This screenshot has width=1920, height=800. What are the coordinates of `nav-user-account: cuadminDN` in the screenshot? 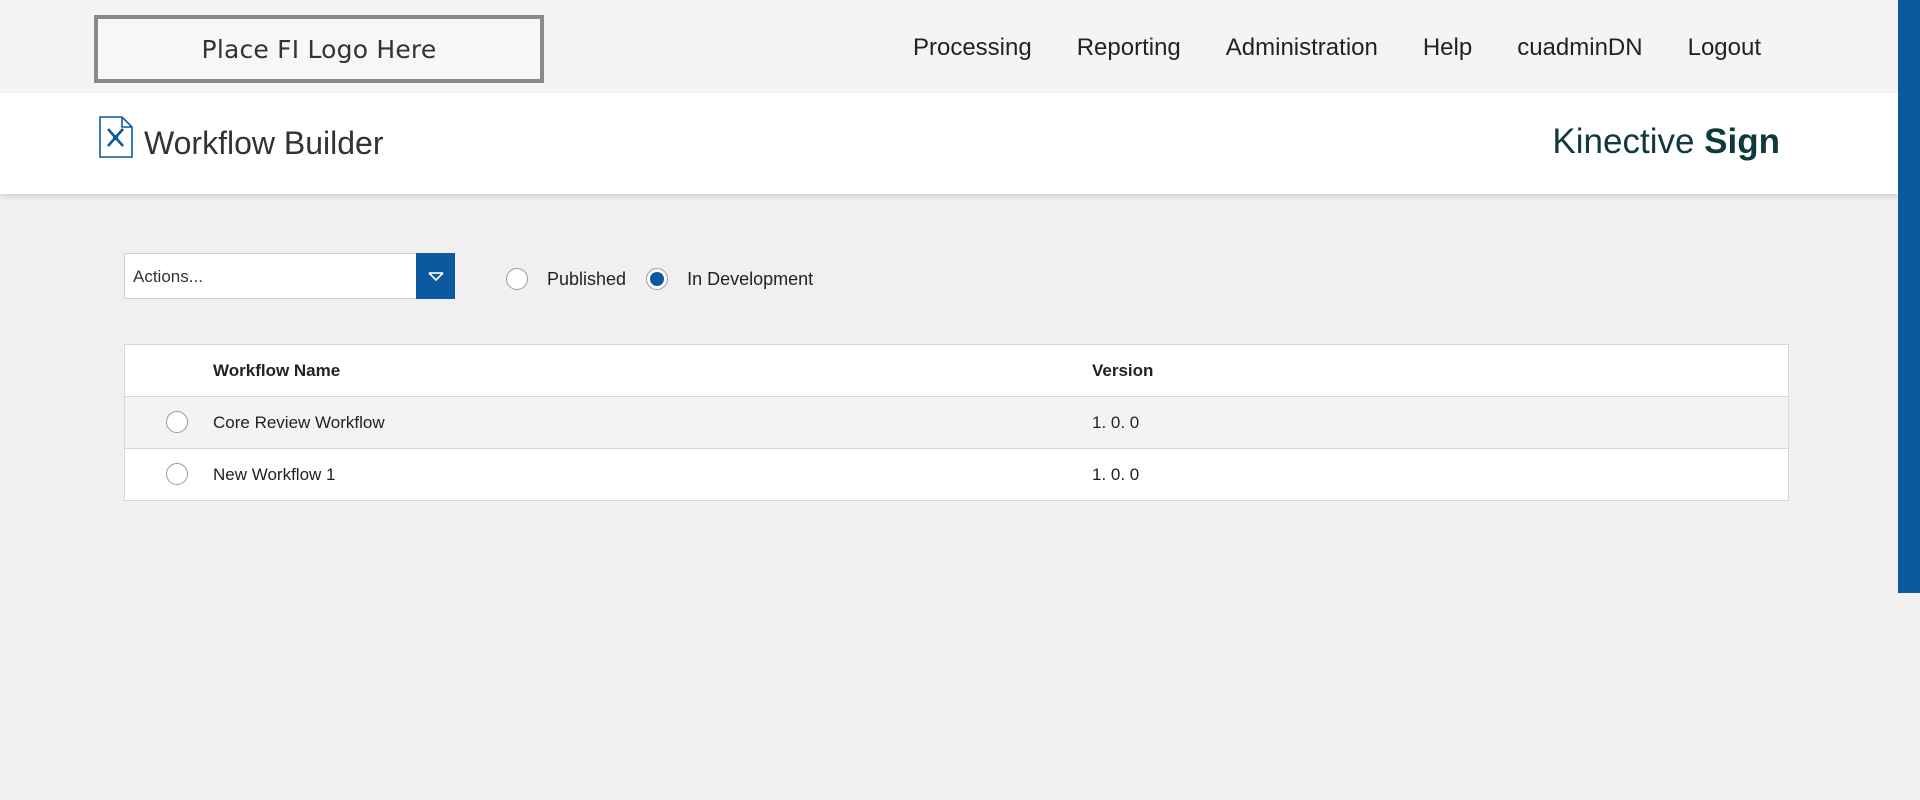 It's located at (1579, 48).